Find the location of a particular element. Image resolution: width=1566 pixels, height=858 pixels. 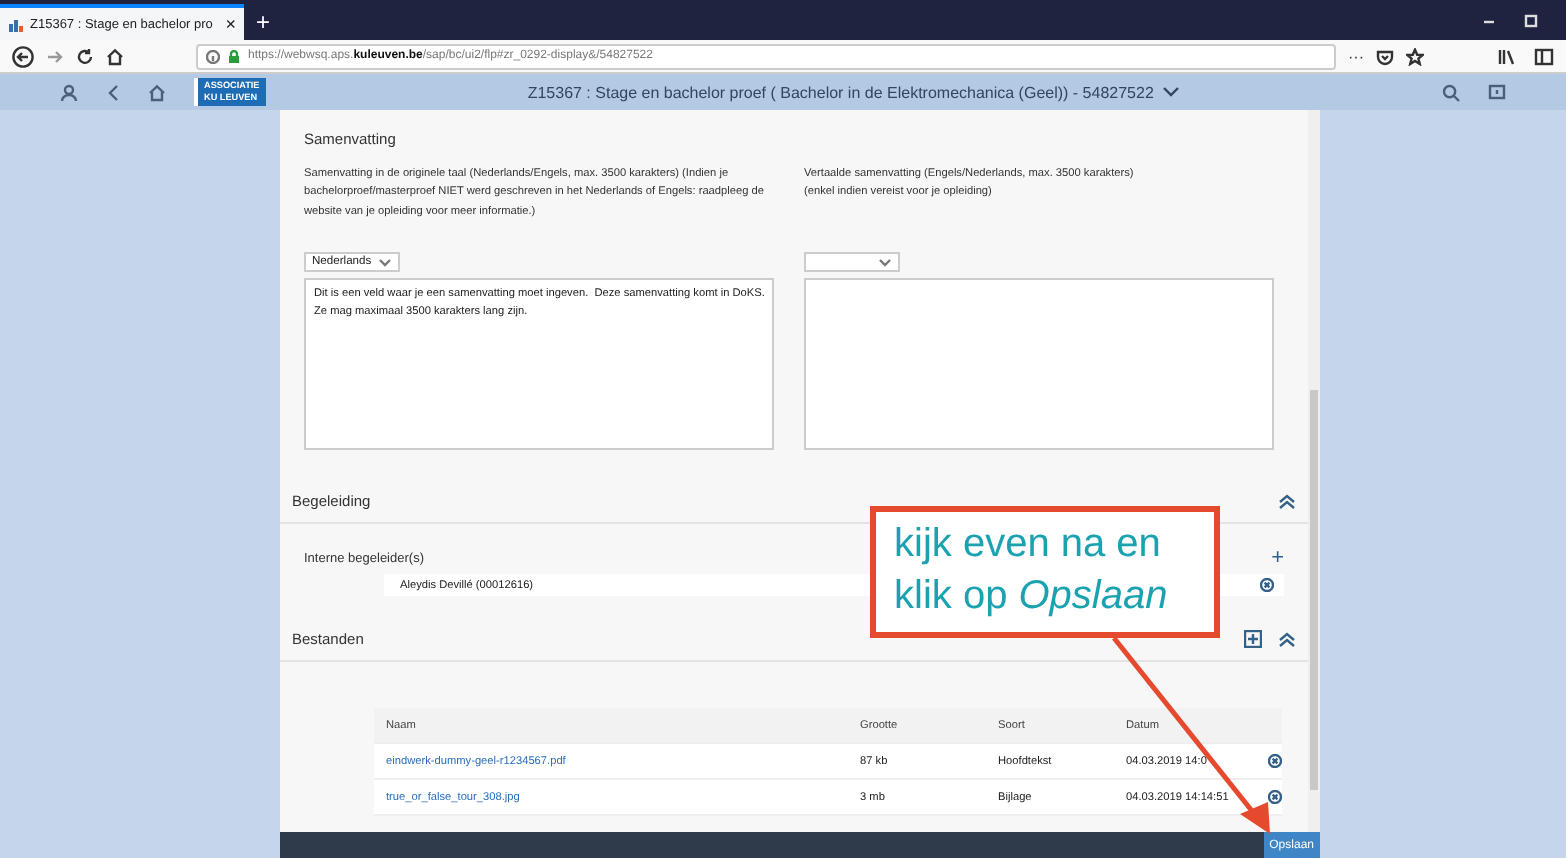

new-tab-button: + is located at coordinates (263, 22).